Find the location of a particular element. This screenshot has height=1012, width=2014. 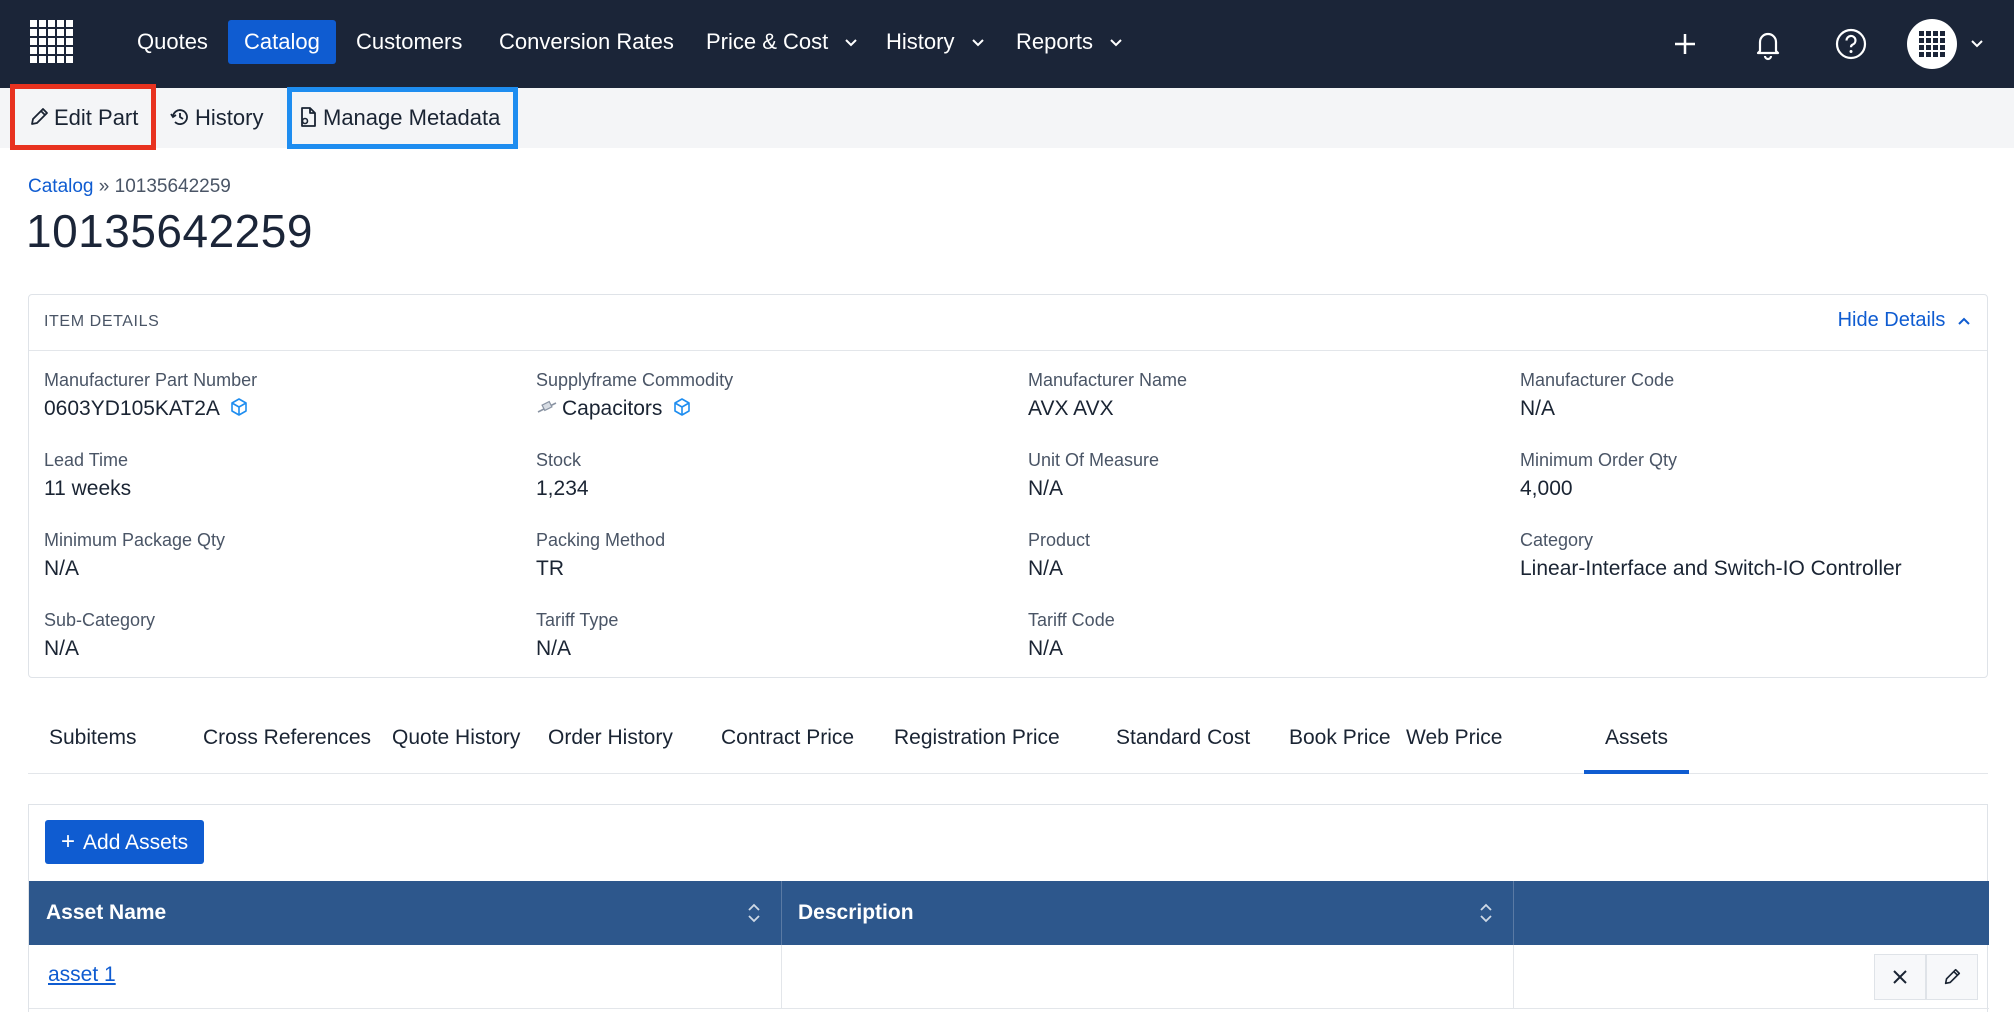

breadcrumb-current: 10135642259 is located at coordinates (172, 186).